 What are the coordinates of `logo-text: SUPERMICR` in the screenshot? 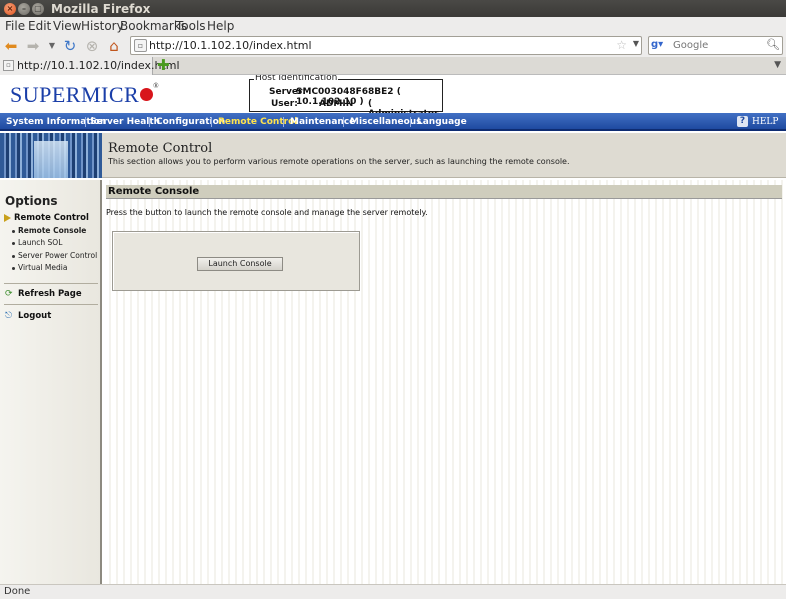 It's located at (75, 94).